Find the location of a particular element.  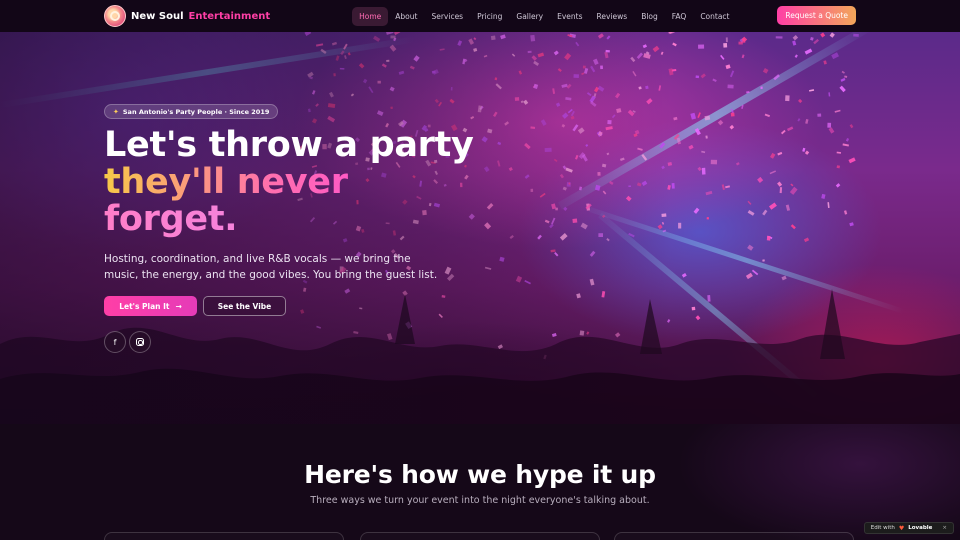

brand-logo-icon is located at coordinates (115, 16).